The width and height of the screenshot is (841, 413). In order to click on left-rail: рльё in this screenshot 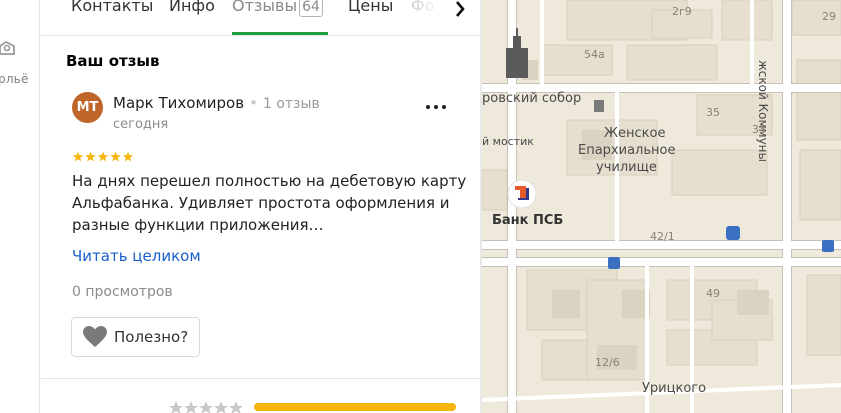, I will do `click(20, 206)`.